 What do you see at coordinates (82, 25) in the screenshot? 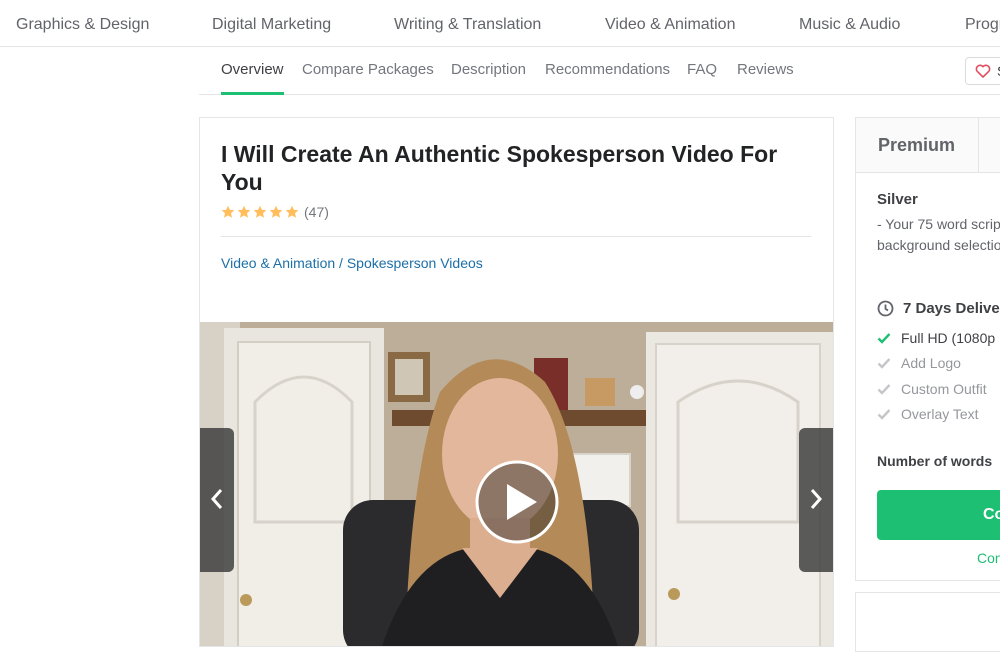
I see `category-graphics-design: Graphics & Design` at bounding box center [82, 25].